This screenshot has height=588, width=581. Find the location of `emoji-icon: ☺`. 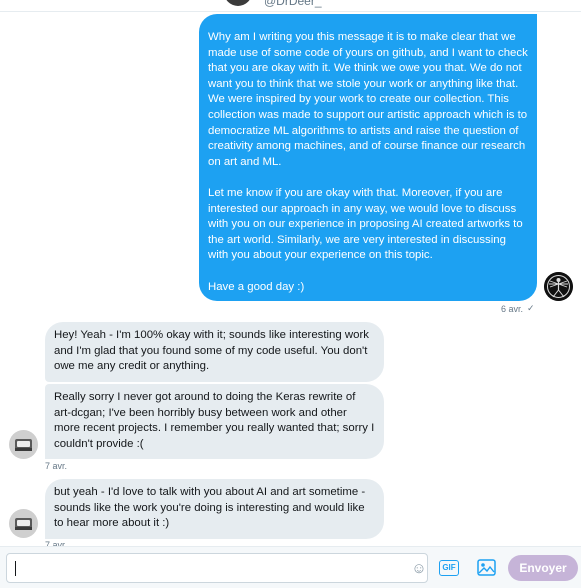

emoji-icon: ☺ is located at coordinates (419, 569).